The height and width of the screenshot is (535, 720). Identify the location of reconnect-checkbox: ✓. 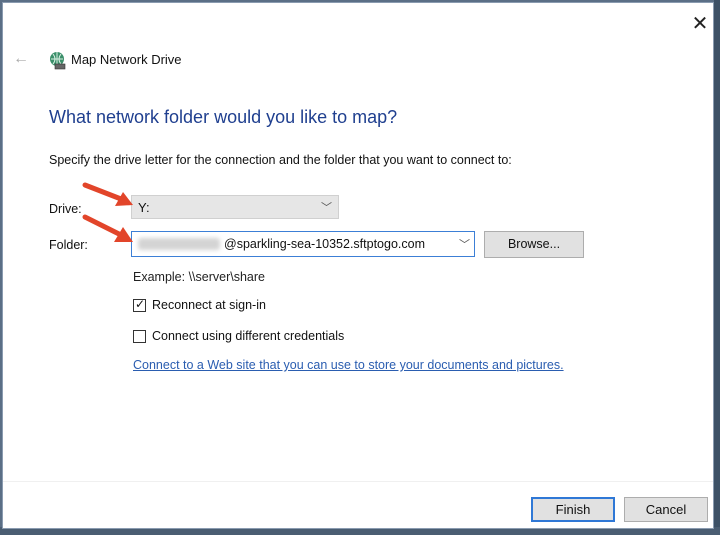
(139, 304).